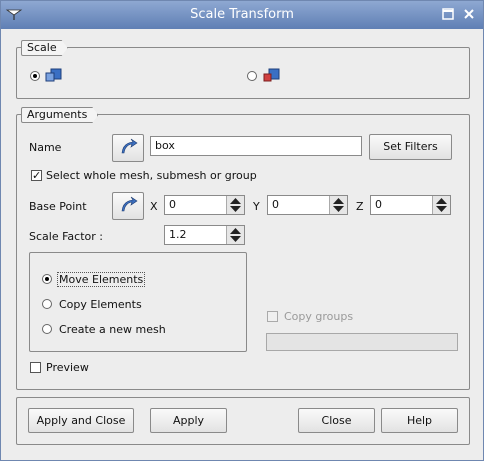 This screenshot has width=484, height=461. I want to click on scale-mode-1-radio, so click(35, 76).